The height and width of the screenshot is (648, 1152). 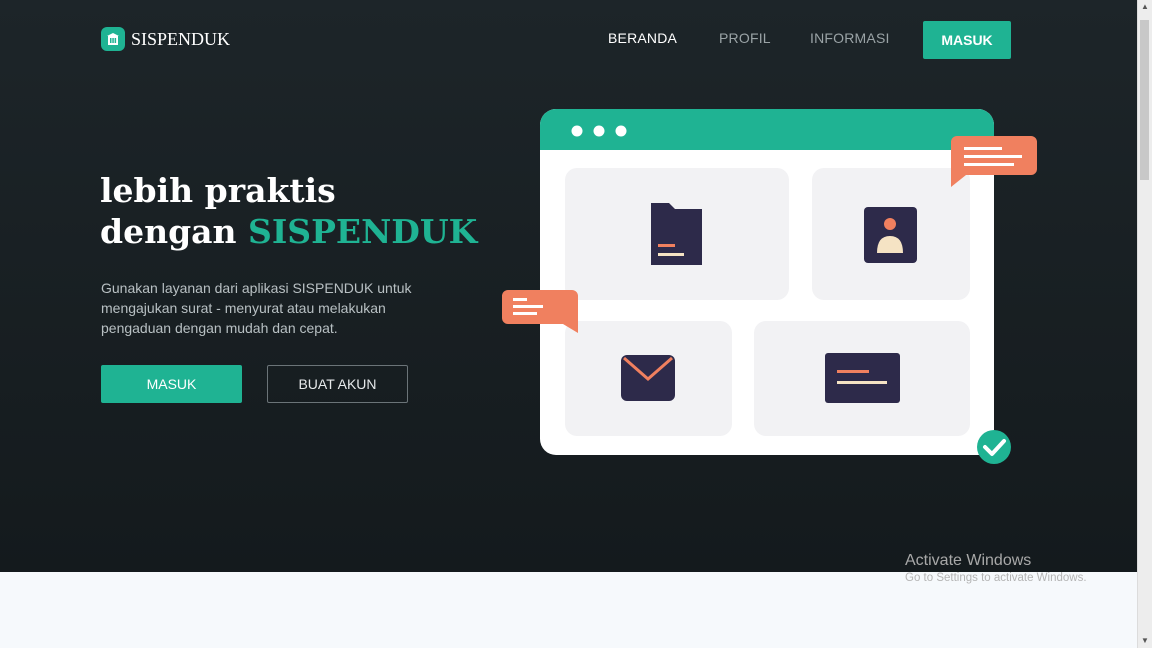 What do you see at coordinates (745, 38) in the screenshot?
I see `nav-link-profil: PROFIL` at bounding box center [745, 38].